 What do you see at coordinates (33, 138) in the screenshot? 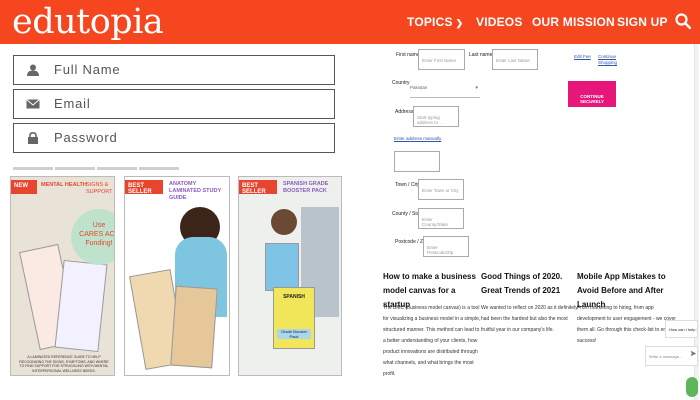
I see `lock-icon` at bounding box center [33, 138].